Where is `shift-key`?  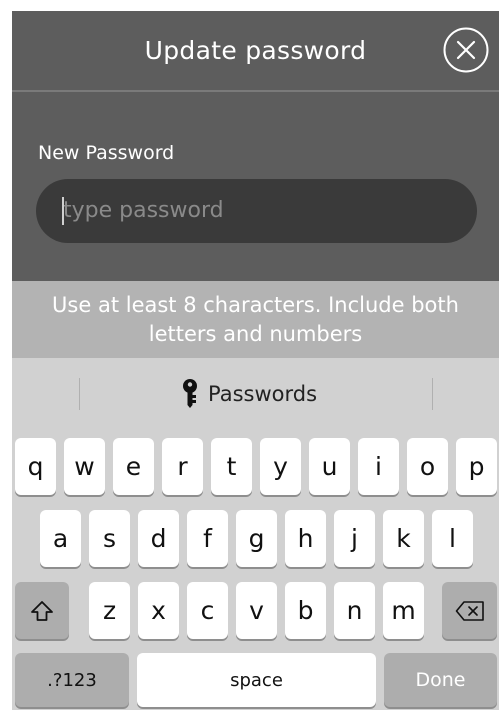 shift-key is located at coordinates (42, 610).